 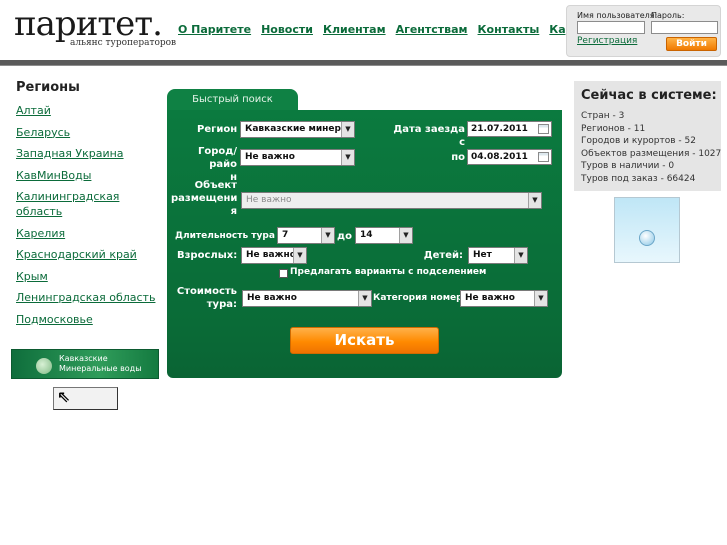 I want to click on stat-countries: Стран - 3, so click(x=603, y=116).